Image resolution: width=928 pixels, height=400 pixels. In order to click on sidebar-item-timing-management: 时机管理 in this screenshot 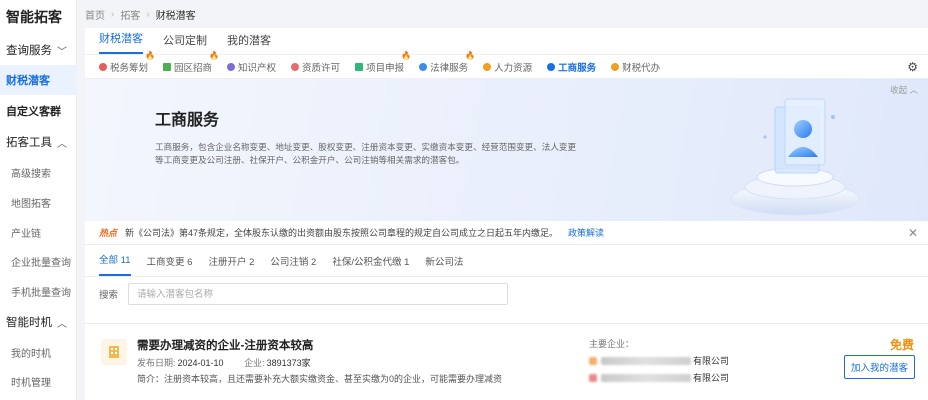, I will do `click(38, 381)`.